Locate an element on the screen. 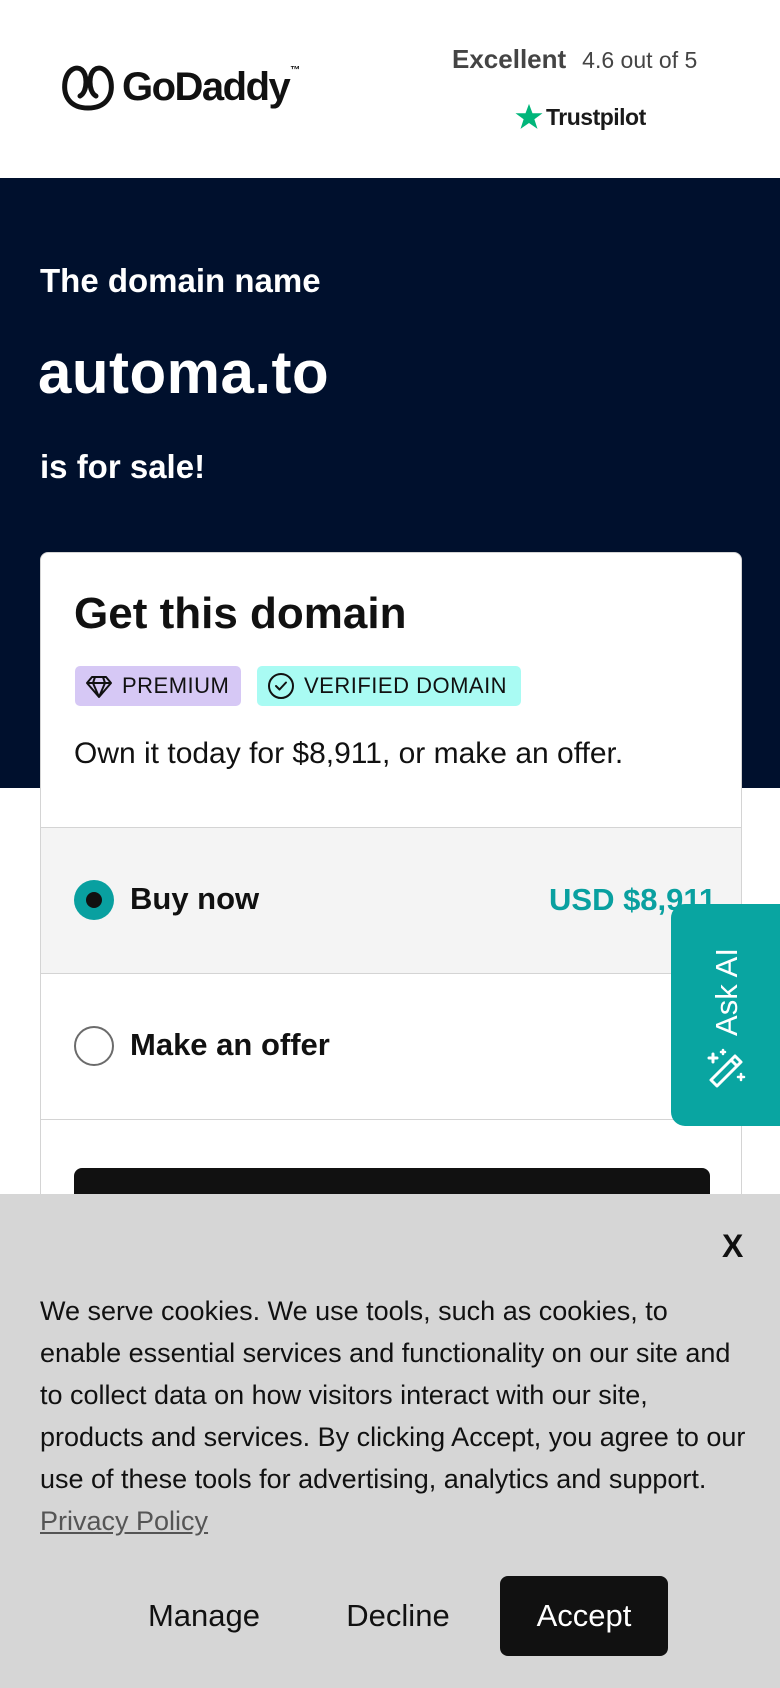 The width and height of the screenshot is (780, 1688). verified-badge: VERIFIED DOMAIN is located at coordinates (389, 686).